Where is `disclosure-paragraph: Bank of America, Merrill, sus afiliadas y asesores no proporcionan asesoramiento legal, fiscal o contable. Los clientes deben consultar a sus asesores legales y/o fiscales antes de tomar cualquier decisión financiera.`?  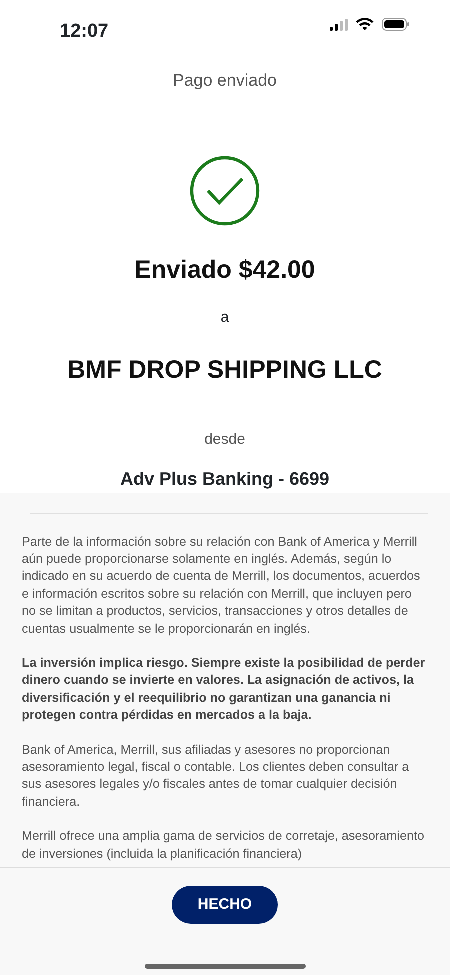 disclosure-paragraph: Bank of America, Merrill, sus afiliadas y asesores no proporcionan asesoramiento legal, fiscal o contable. Los clientes deben consultar a sus asesores legales y/o fiscales antes de tomar cualquier decisión financiera. is located at coordinates (216, 776).